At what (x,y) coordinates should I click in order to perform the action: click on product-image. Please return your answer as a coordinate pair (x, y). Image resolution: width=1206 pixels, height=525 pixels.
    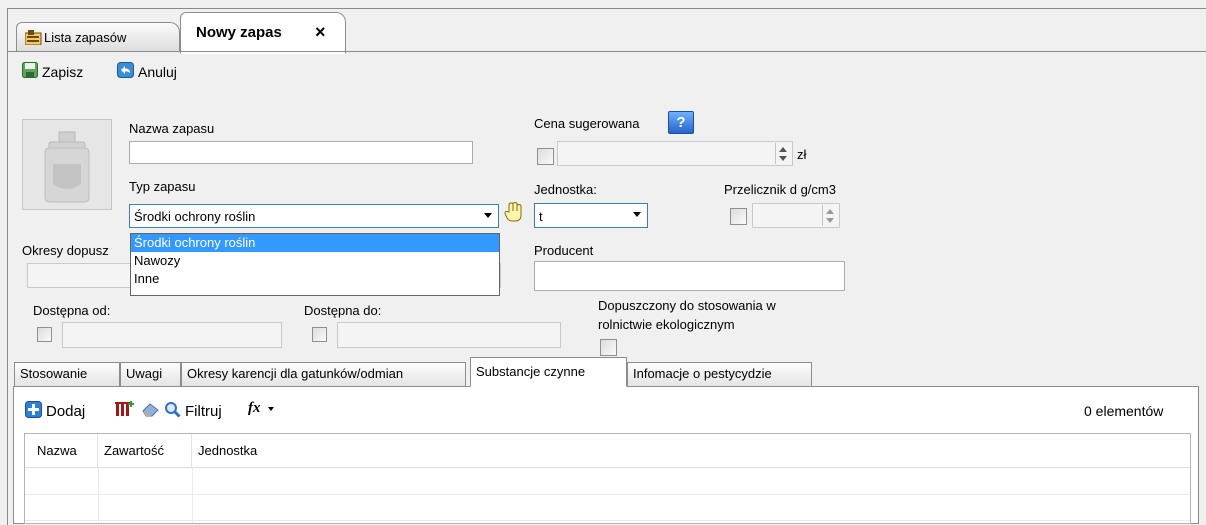
    Looking at the image, I should click on (67, 164).